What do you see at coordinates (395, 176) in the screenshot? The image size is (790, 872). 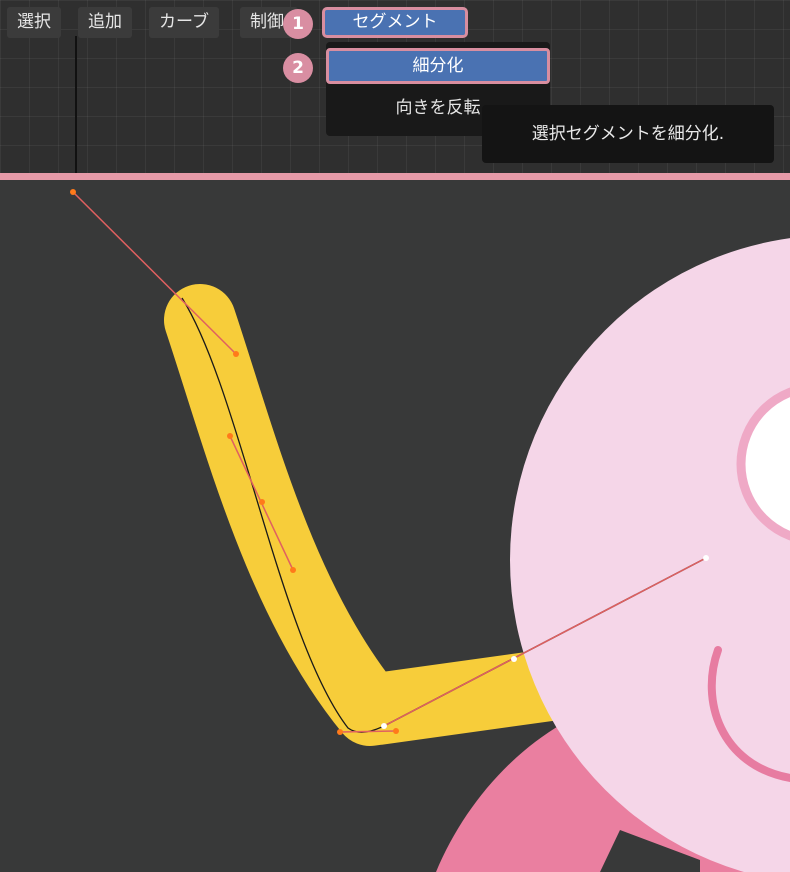 I see `section-separator` at bounding box center [395, 176].